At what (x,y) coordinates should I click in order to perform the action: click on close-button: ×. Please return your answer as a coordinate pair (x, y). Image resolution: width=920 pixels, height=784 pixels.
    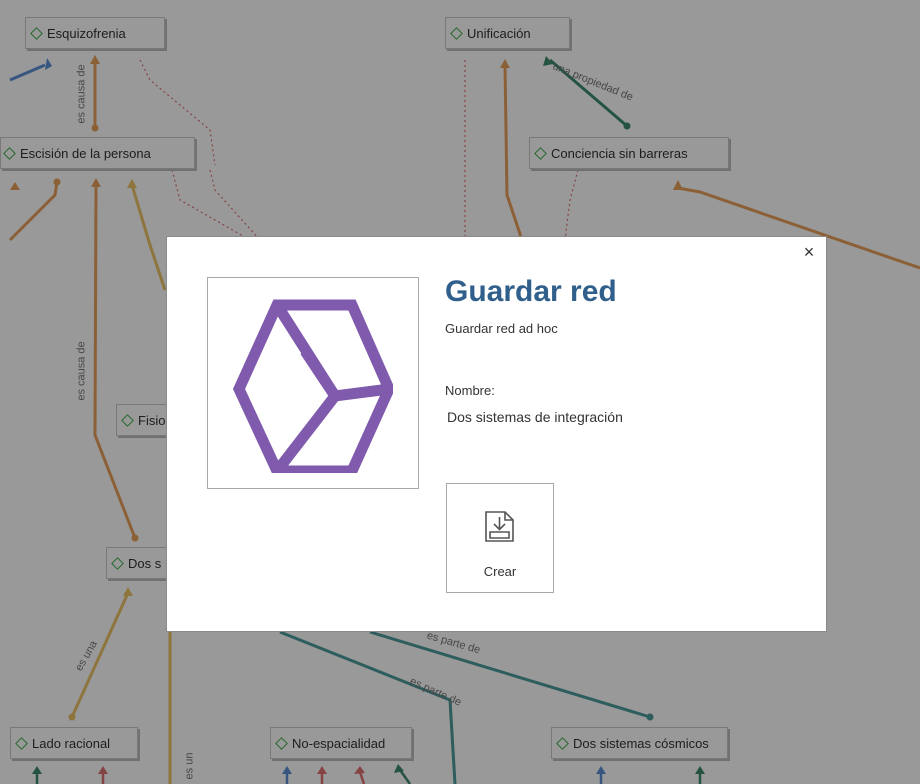
    Looking at the image, I should click on (809, 252).